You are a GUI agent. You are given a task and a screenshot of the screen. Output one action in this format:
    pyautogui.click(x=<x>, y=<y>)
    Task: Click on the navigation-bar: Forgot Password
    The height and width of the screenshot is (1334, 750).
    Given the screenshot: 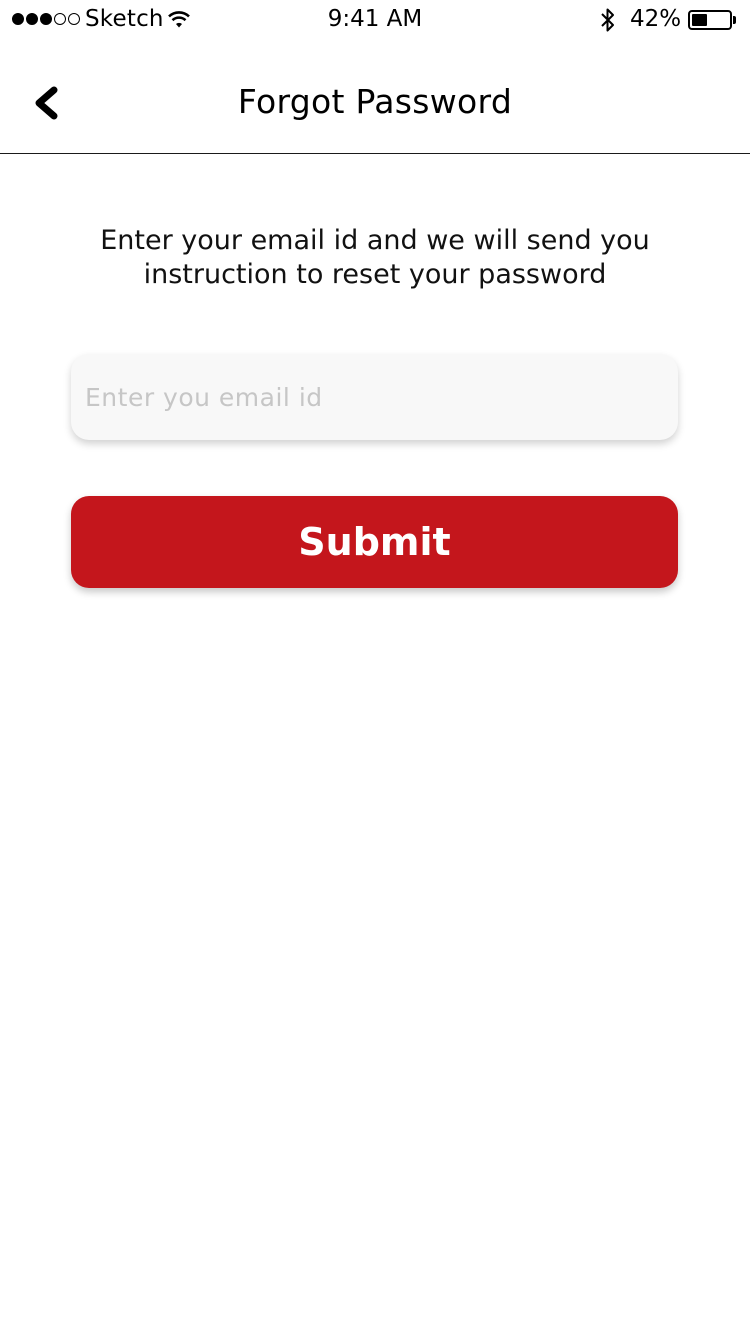 What is the action you would take?
    pyautogui.click(x=375, y=97)
    